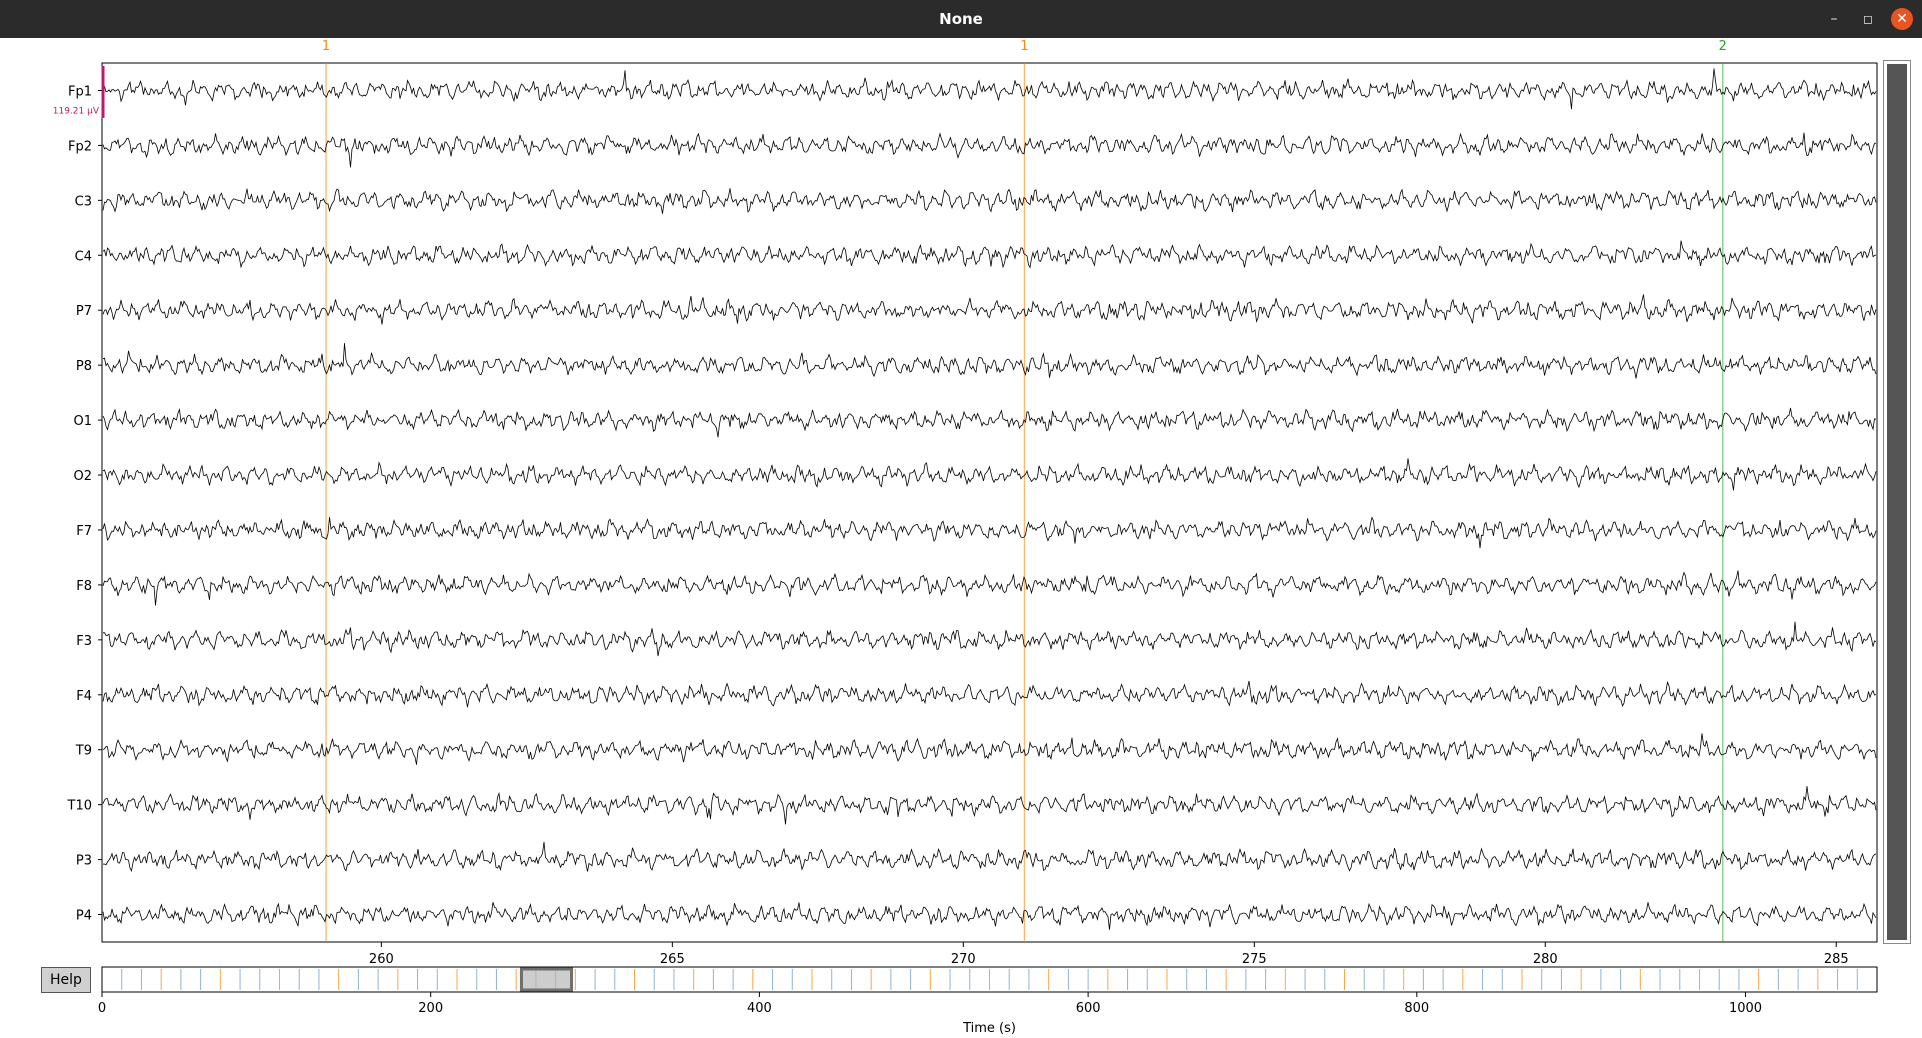  Describe the element at coordinates (430, 1008) in the screenshot. I see `overview-x-tick-label: 200` at that location.